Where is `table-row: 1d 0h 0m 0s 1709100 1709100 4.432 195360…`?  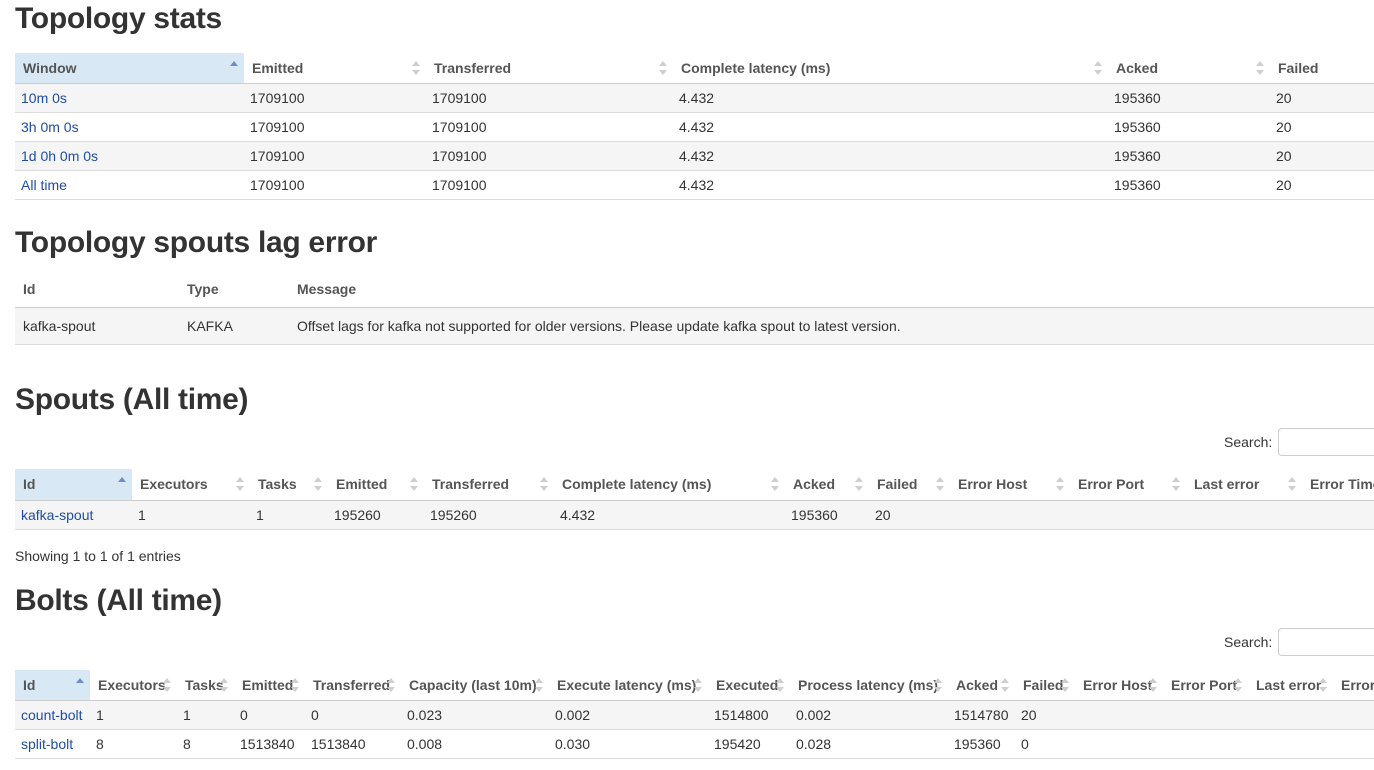 table-row: 1d 0h 0m 0s 1709100 1709100 4.432 195360… is located at coordinates (694, 156).